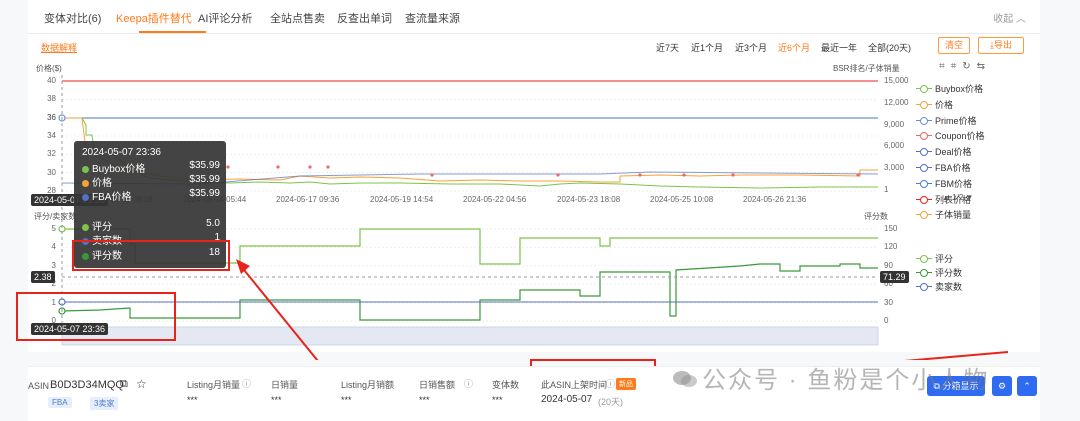 Image resolution: width=1080 pixels, height=421 pixels. I want to click on axis-tick-label: 32, so click(51, 154).